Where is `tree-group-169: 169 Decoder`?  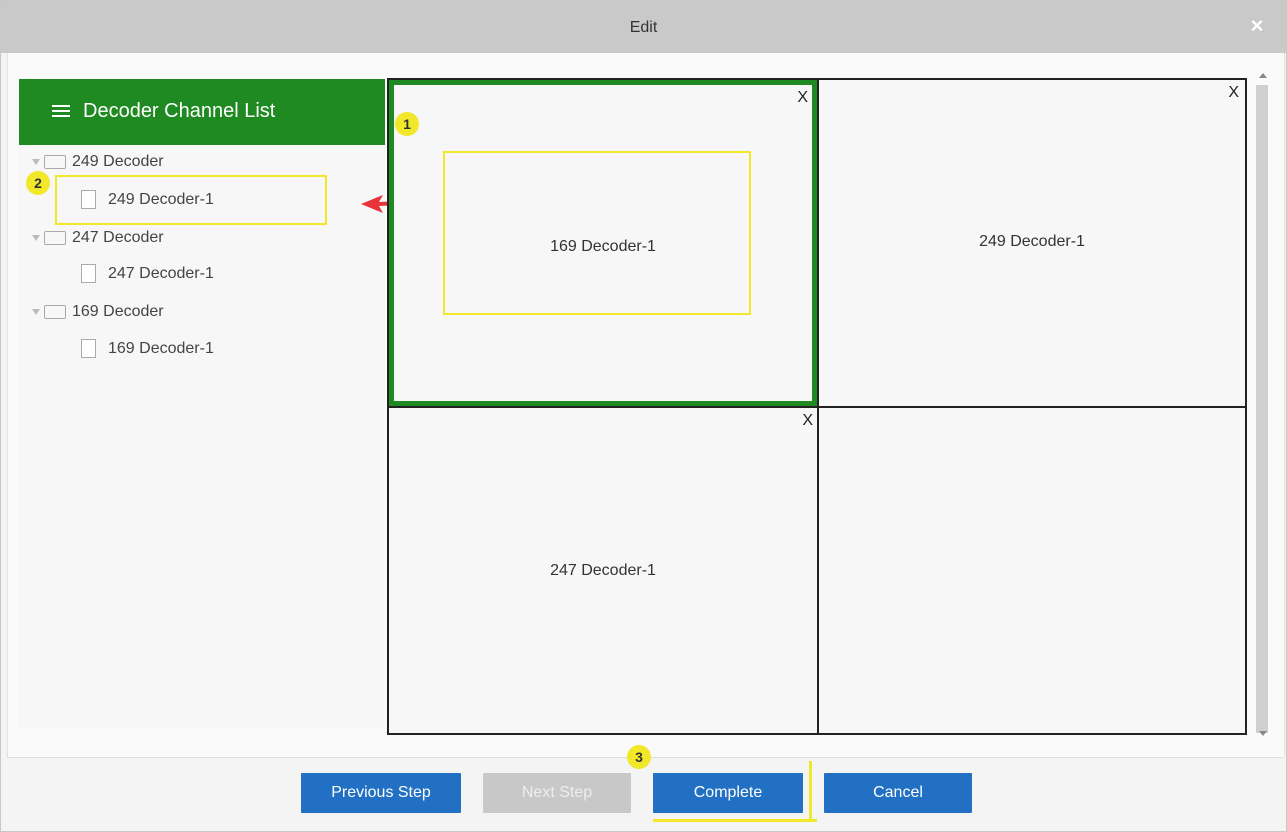
tree-group-169: 169 Decoder is located at coordinates (98, 312).